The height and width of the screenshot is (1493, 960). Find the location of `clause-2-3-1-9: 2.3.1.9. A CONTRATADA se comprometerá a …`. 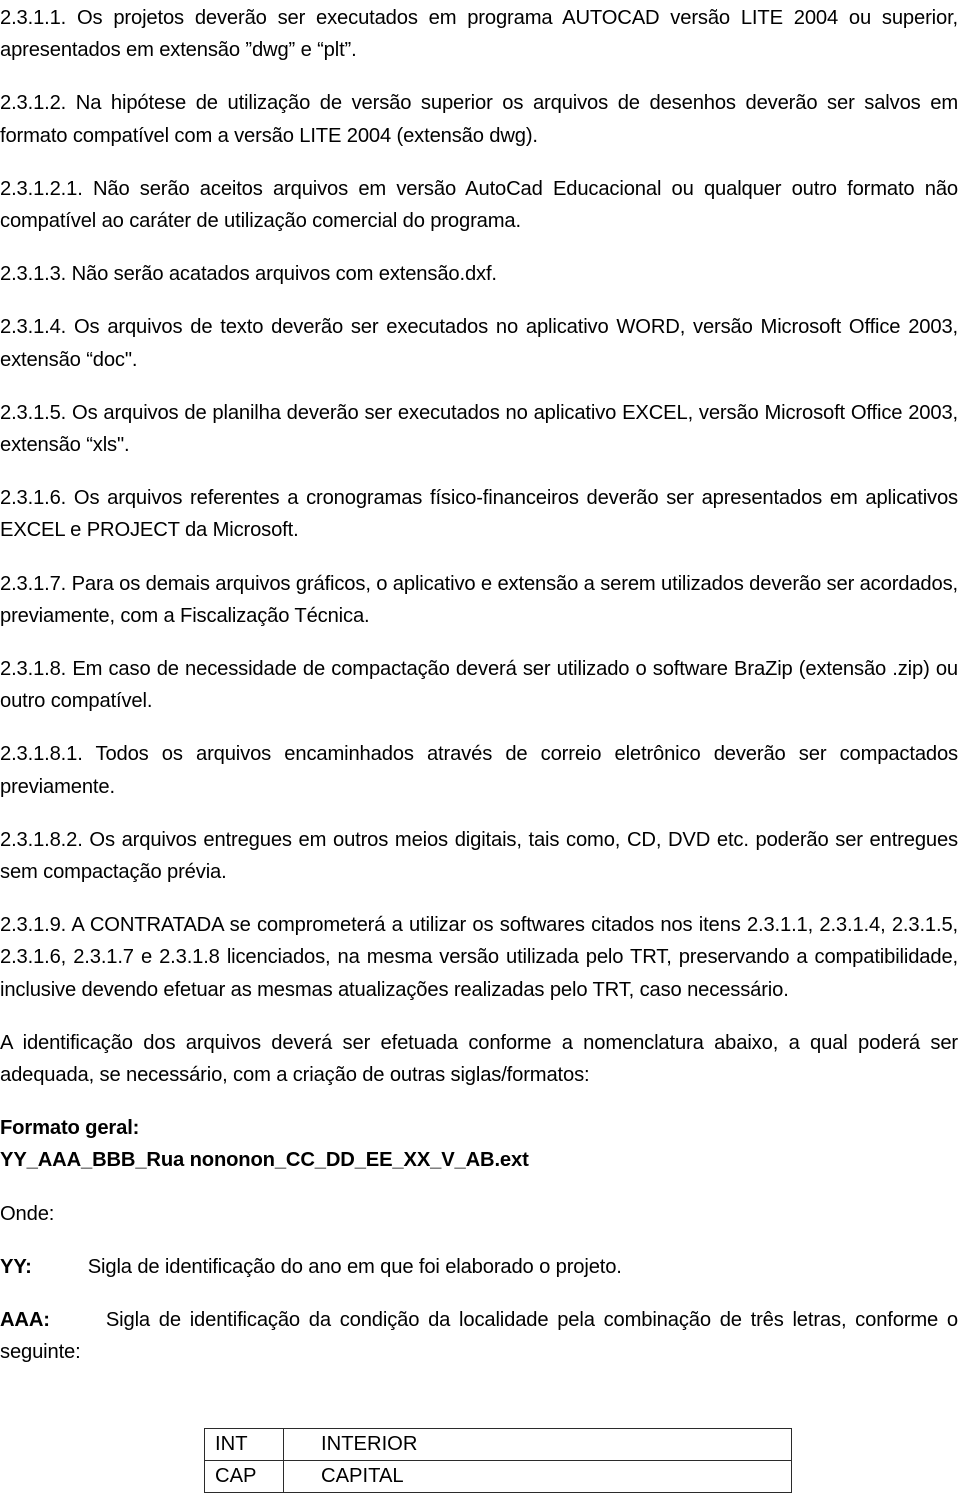

clause-2-3-1-9: 2.3.1.9. A CONTRATADA se comprometerá a … is located at coordinates (479, 957).